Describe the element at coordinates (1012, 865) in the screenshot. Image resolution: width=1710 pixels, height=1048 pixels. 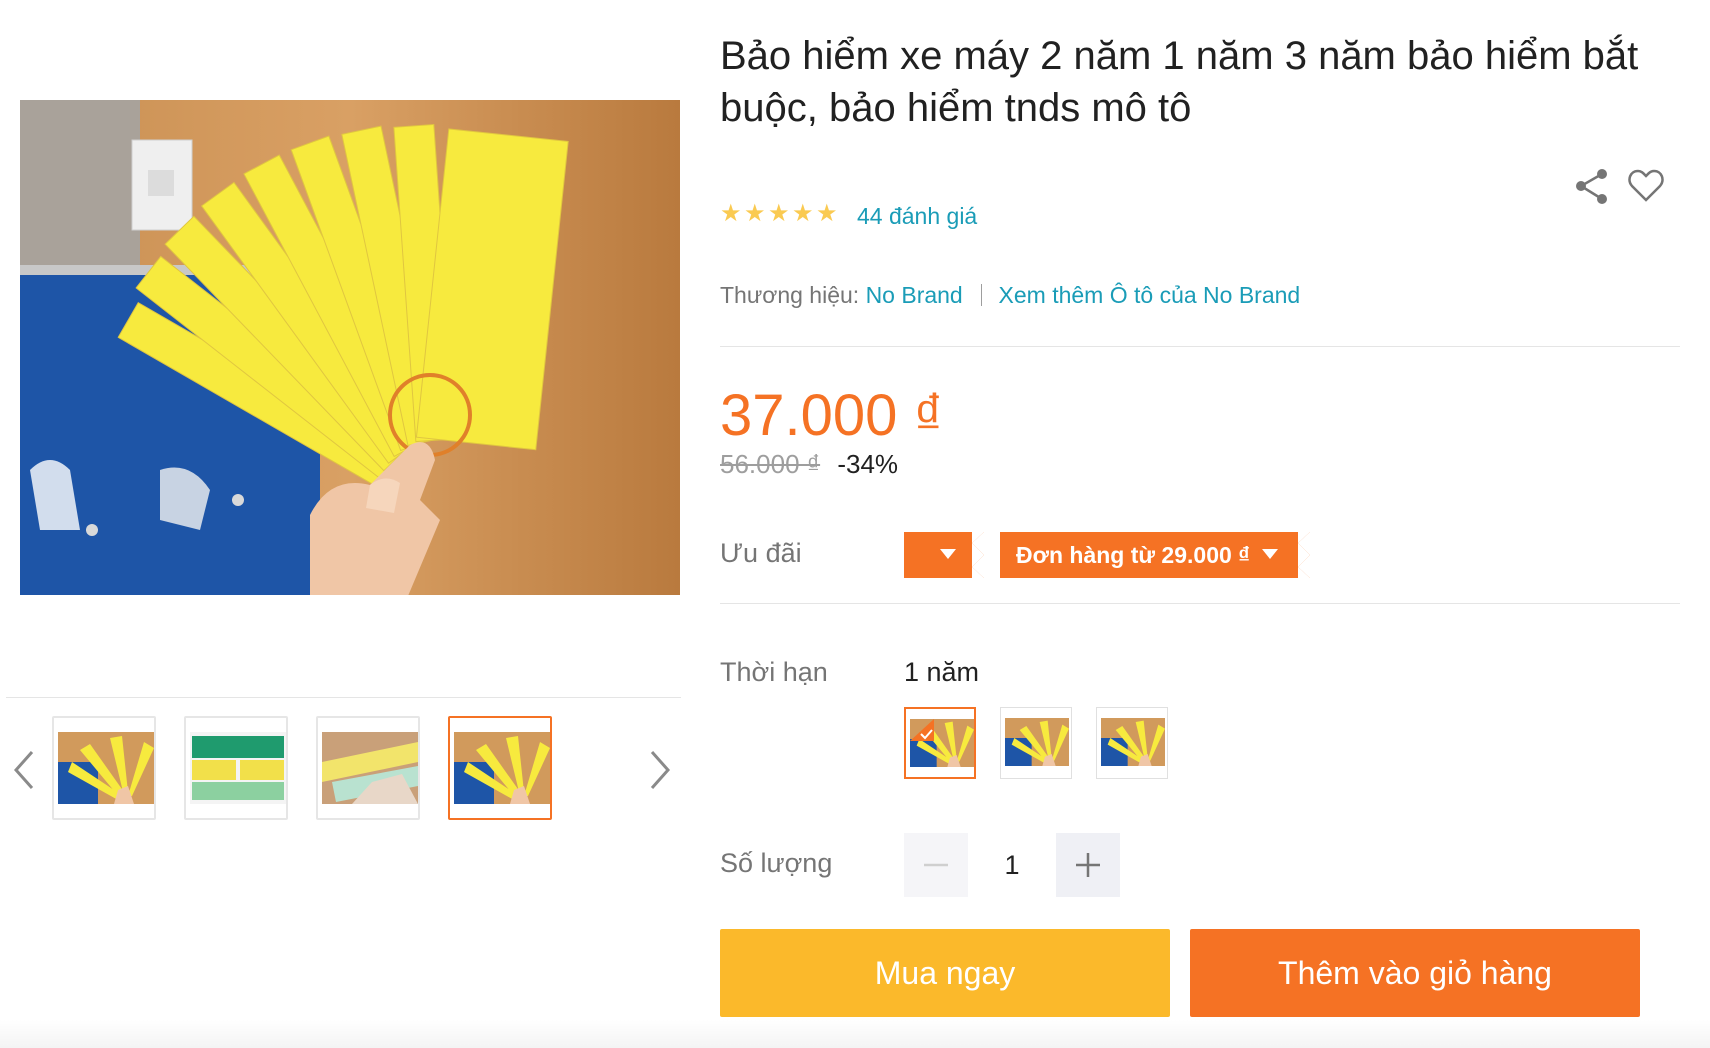
I see `quantity-value: 1` at that location.